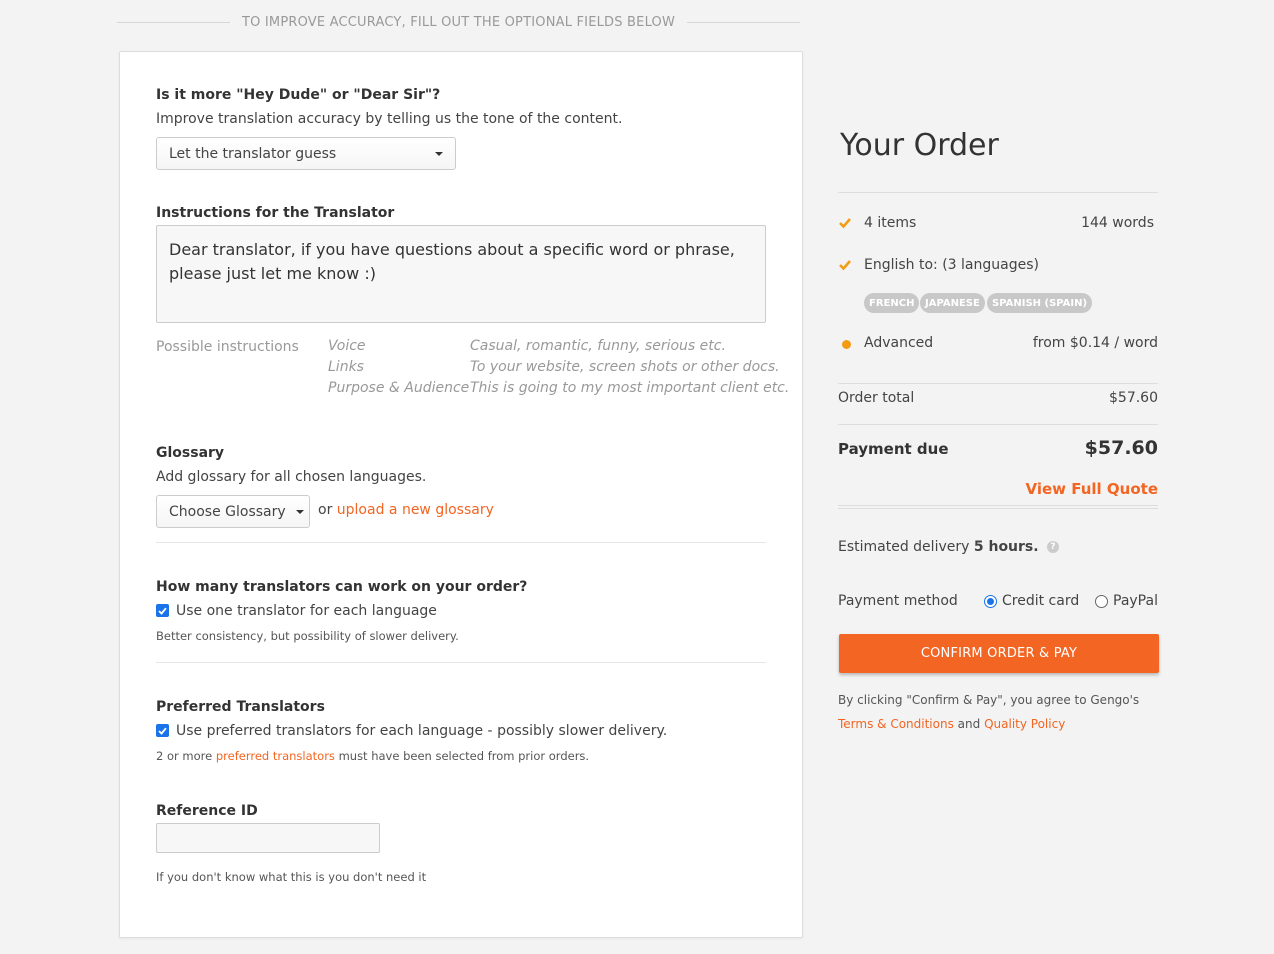 The height and width of the screenshot is (954, 1274). Describe the element at coordinates (898, 601) in the screenshot. I see `payment-method-label: Payment method` at that location.